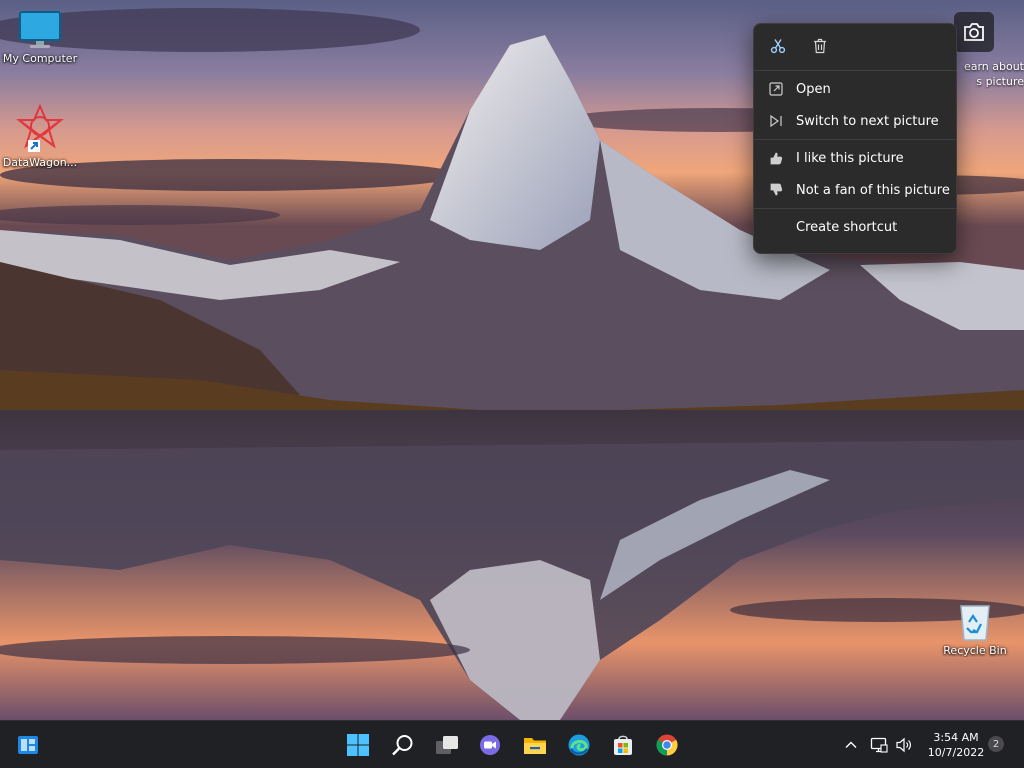  I want to click on clock-time: 3:54 AM, so click(956, 737).